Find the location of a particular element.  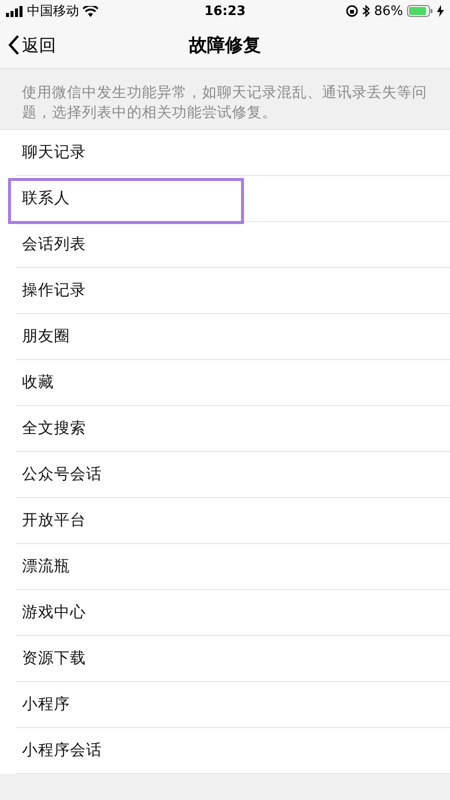

list-item: 小程序 is located at coordinates (43, 704).